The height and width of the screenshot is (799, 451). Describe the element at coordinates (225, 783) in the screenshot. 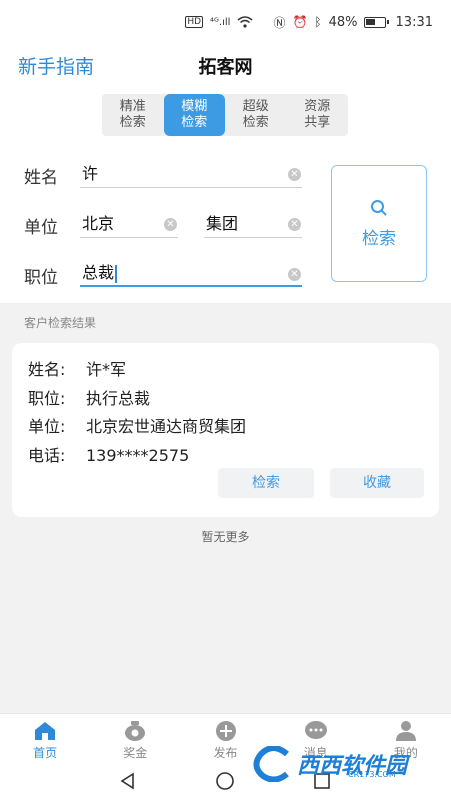

I see `home-circle-icon` at that location.